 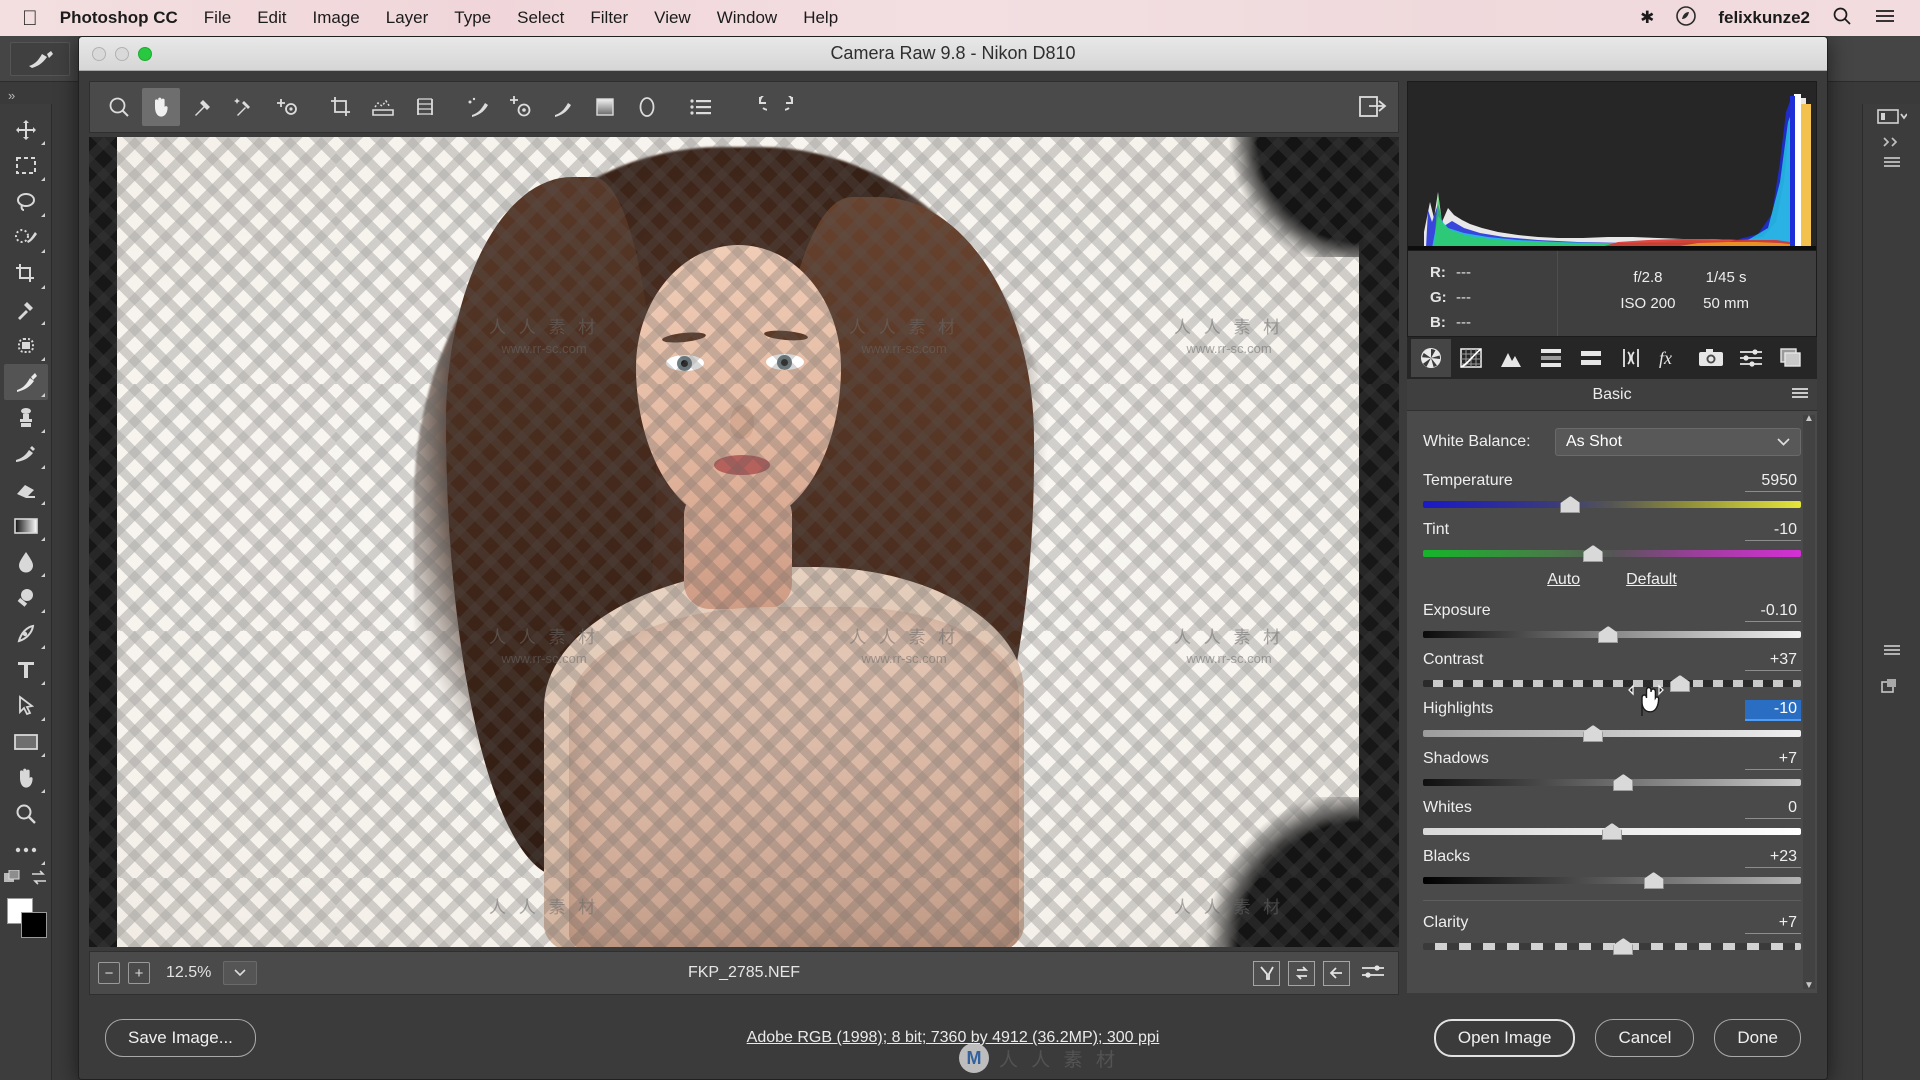 I want to click on menu-item-filter: Filter, so click(x=609, y=18).